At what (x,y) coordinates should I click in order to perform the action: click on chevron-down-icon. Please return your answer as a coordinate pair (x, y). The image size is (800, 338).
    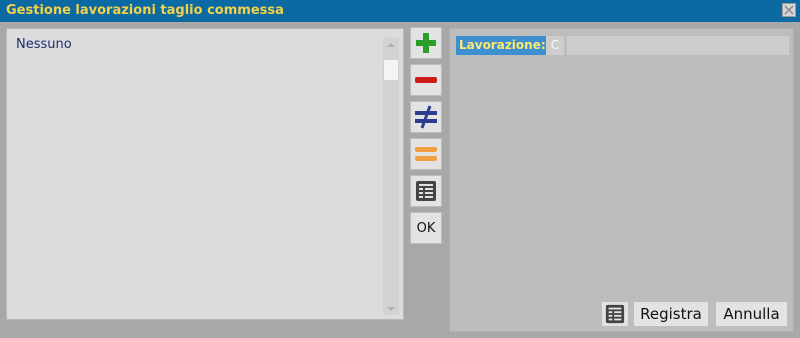
    Looking at the image, I should click on (391, 309).